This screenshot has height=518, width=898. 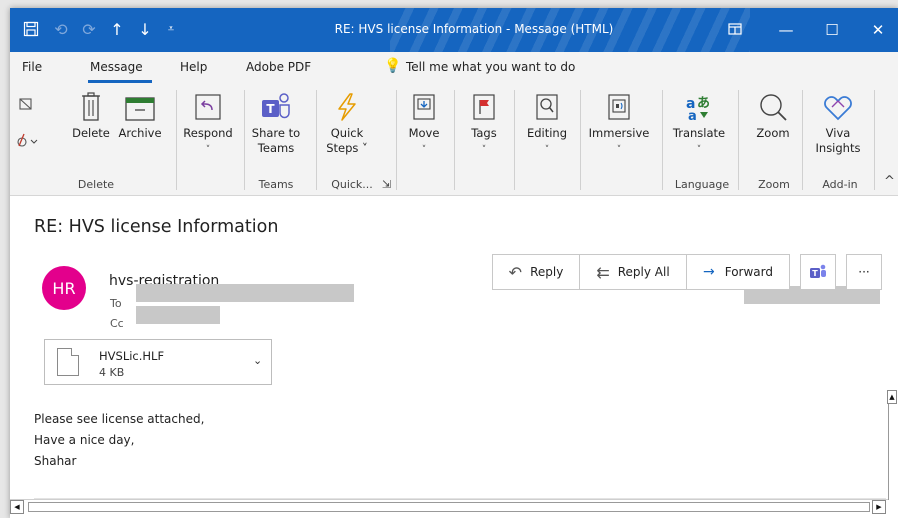 I want to click on group-label-delete: Delete, so click(x=96, y=184).